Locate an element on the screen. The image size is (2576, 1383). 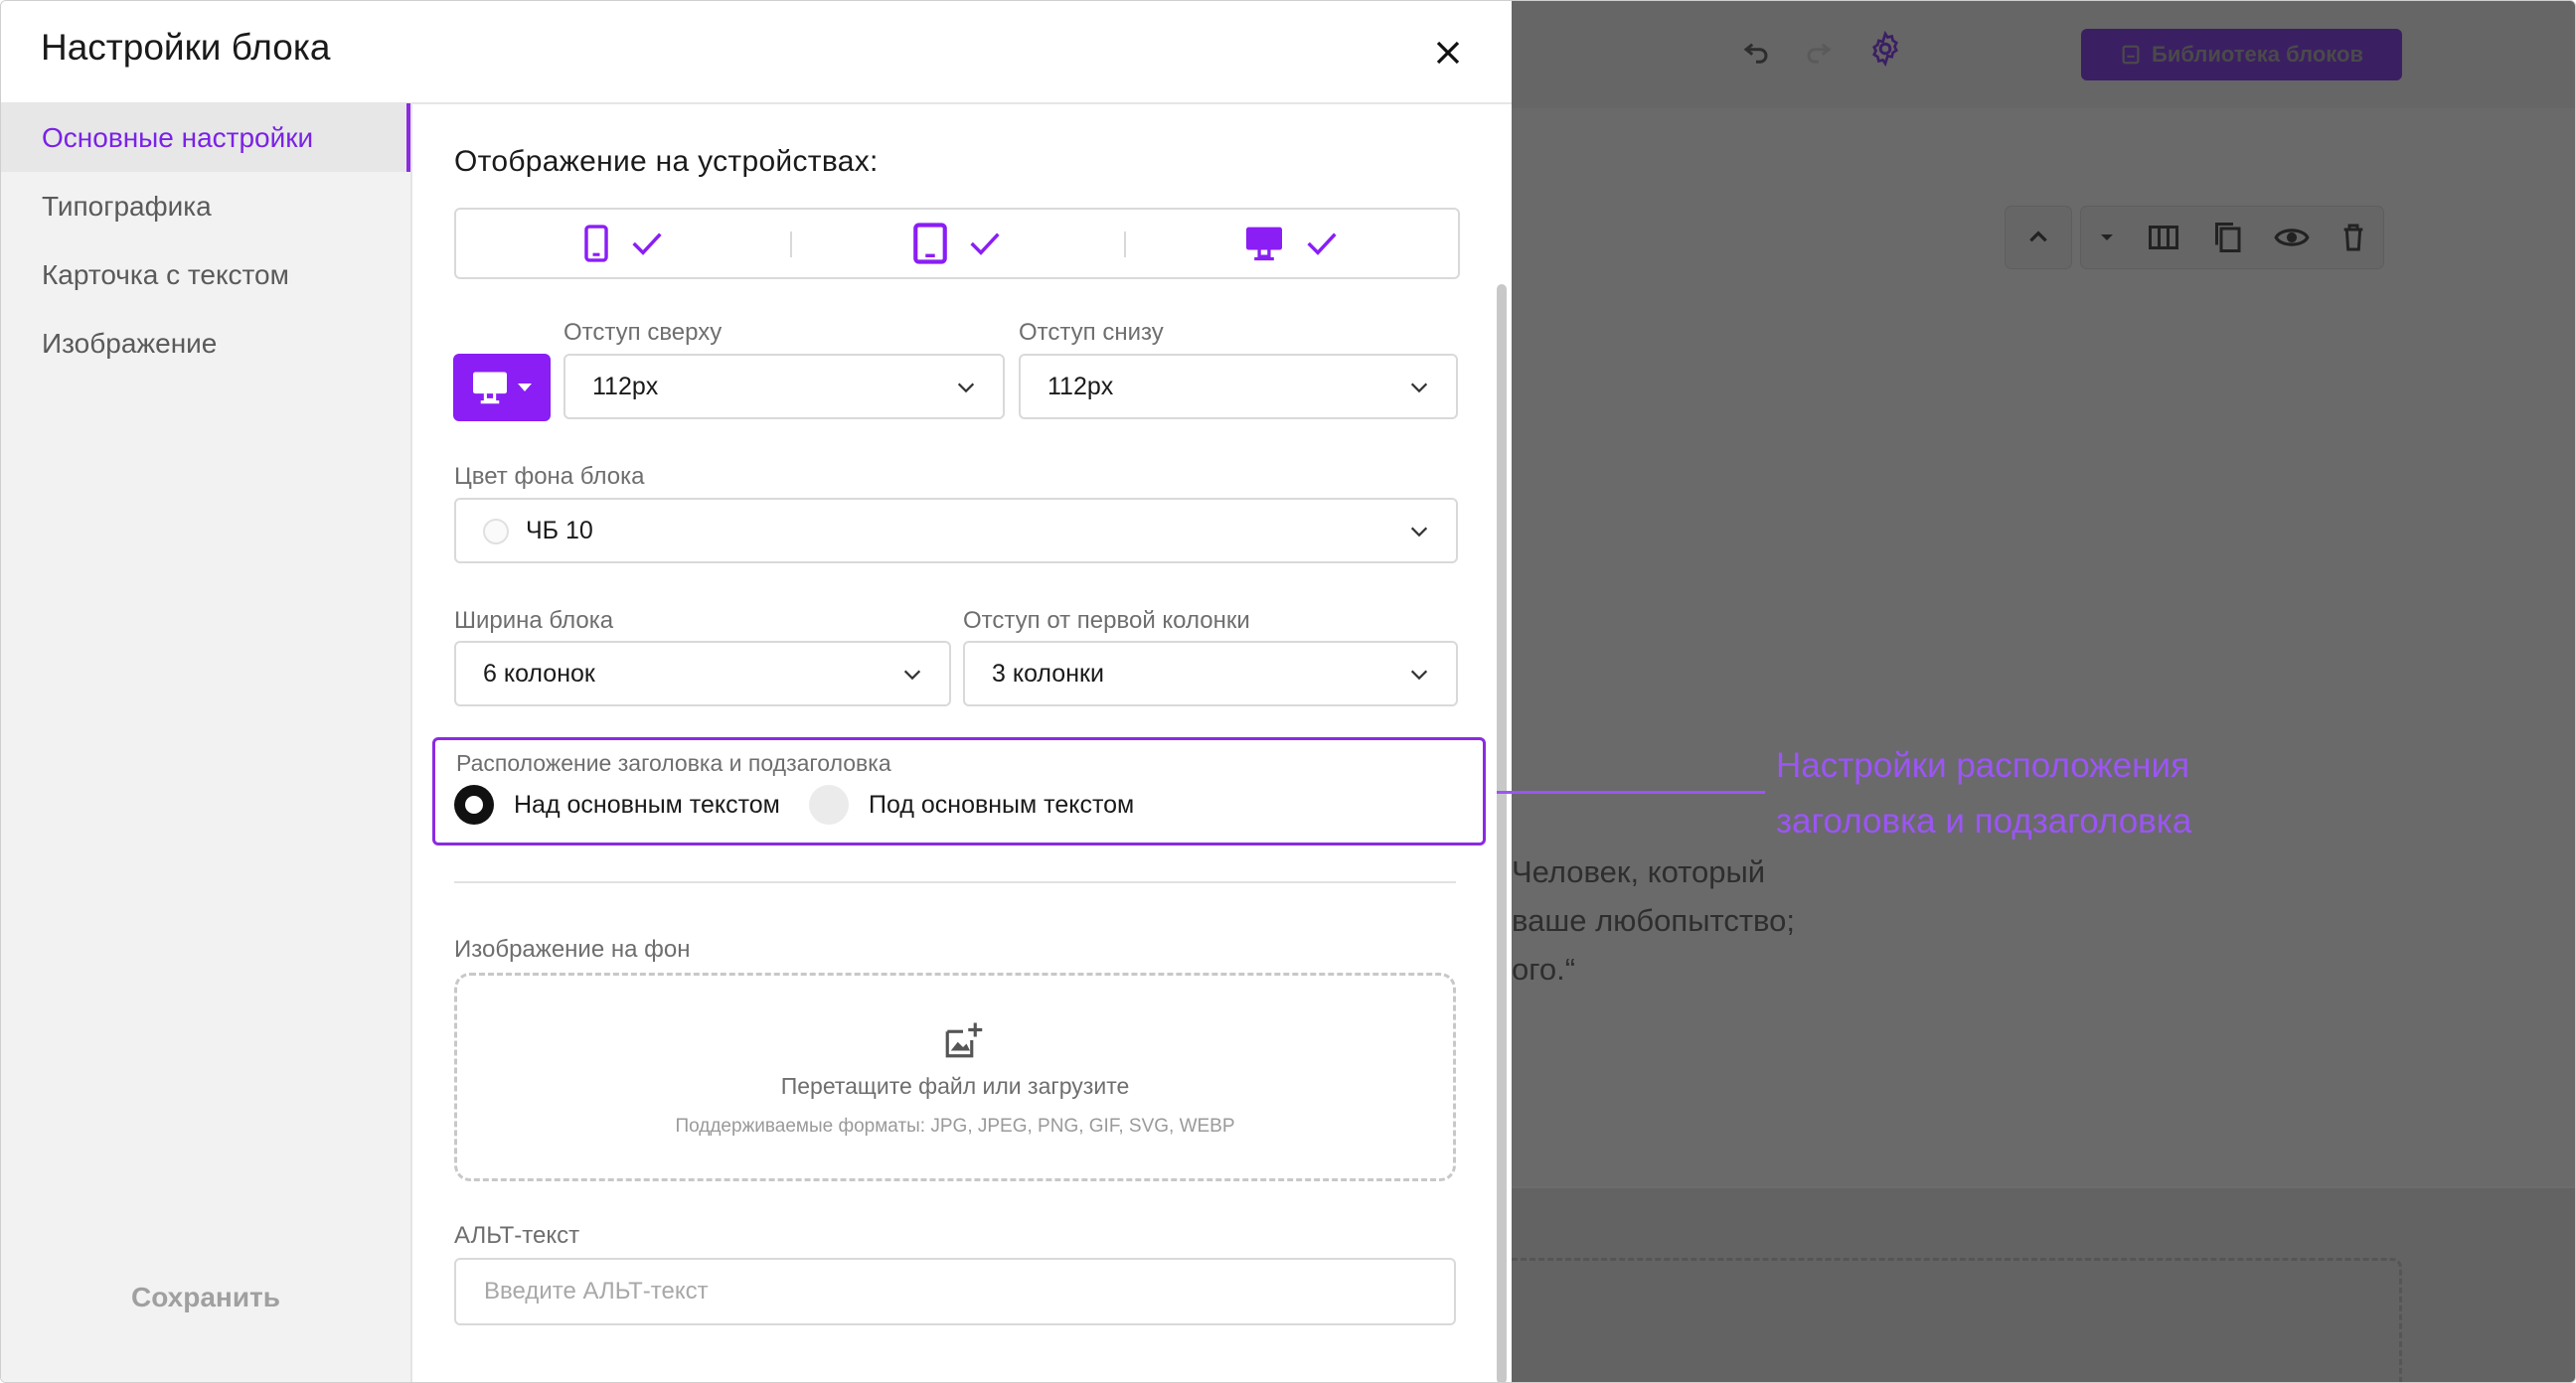
device-visibility-toggle is located at coordinates (957, 244).